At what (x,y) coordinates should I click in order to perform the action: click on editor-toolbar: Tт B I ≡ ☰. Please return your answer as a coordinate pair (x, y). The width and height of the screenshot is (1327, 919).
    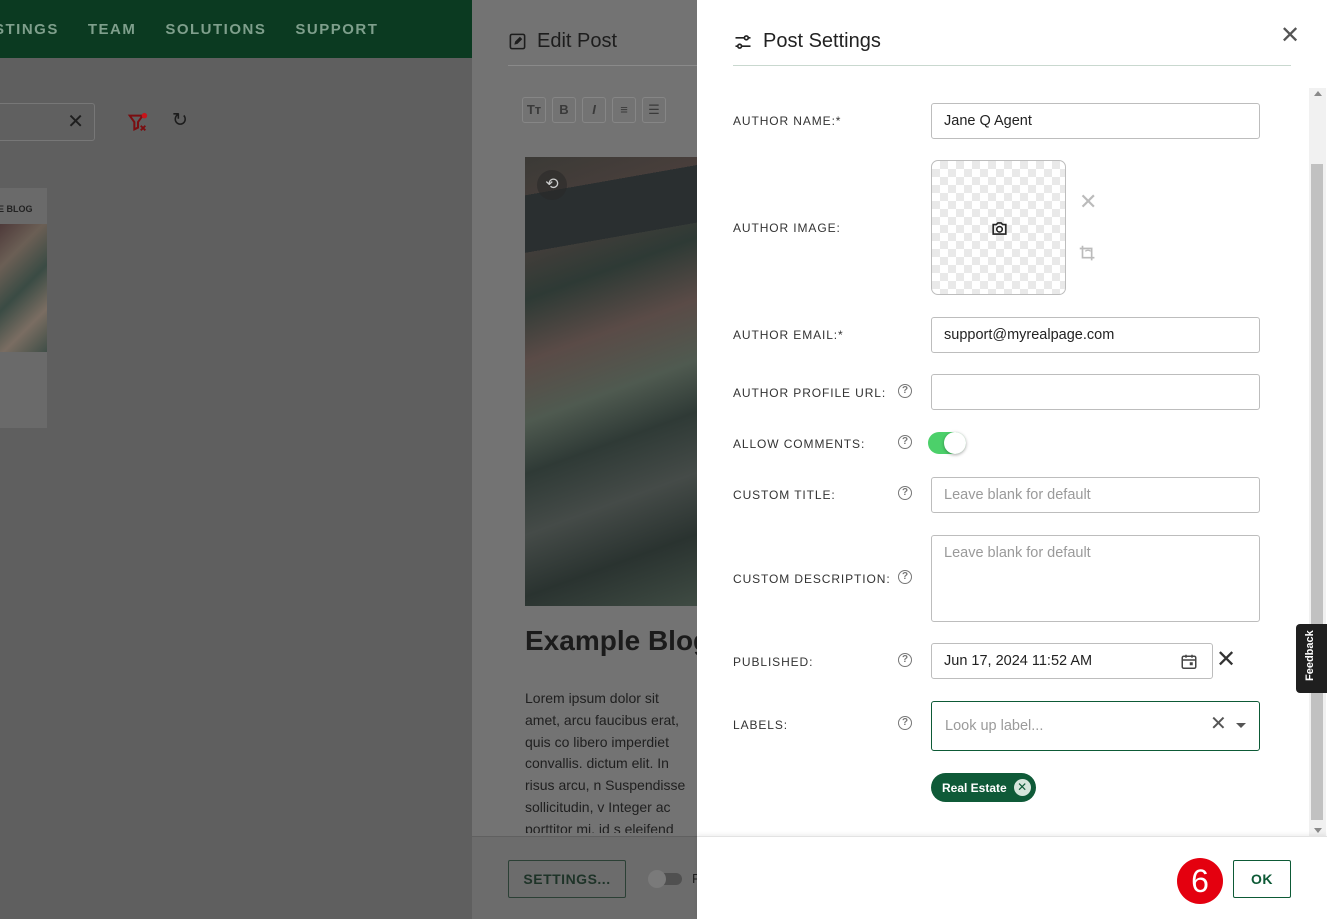
    Looking at the image, I should click on (594, 110).